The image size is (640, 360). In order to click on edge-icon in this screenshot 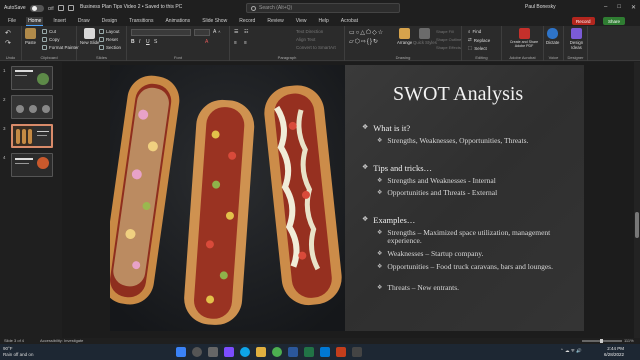, I will do `click(245, 352)`.